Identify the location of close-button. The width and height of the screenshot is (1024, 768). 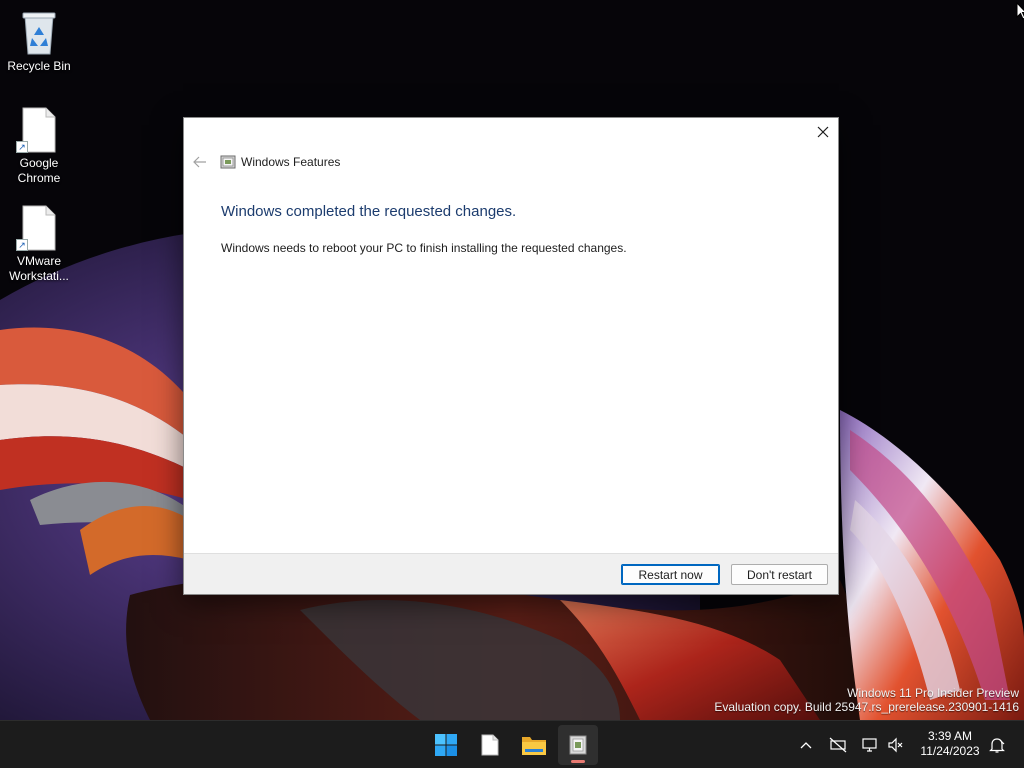
(823, 132).